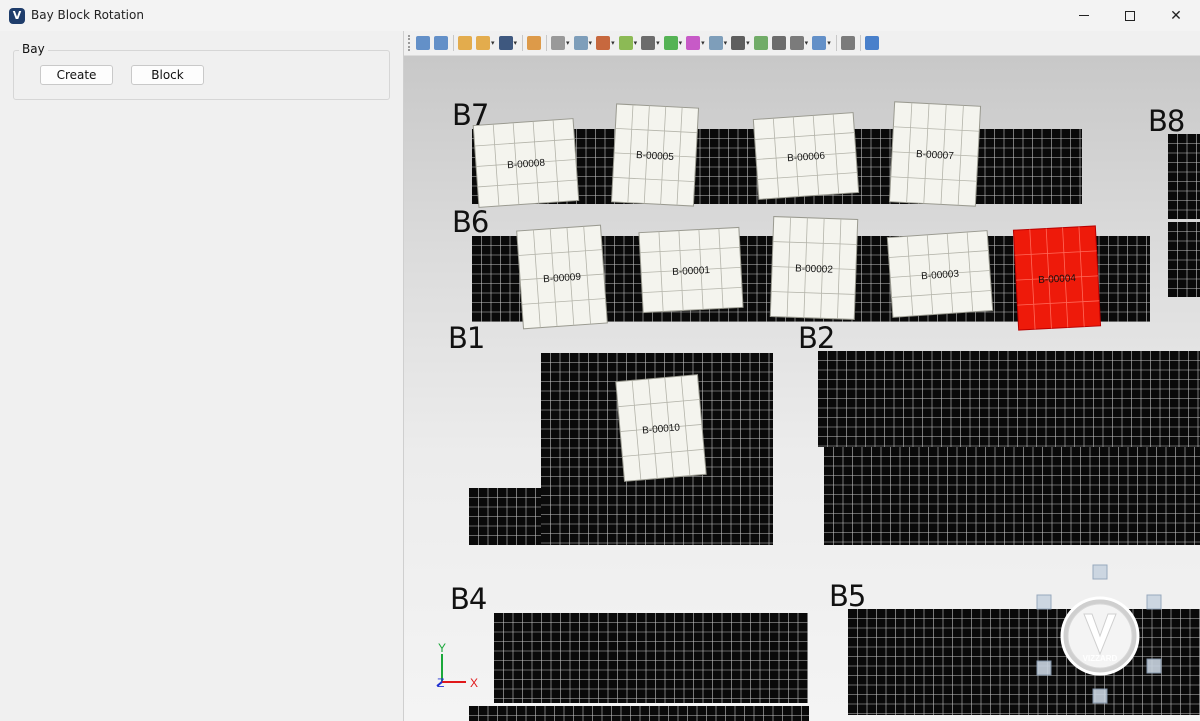 This screenshot has width=1200, height=721. Describe the element at coordinates (167, 75) in the screenshot. I see `block-button: Block` at that location.